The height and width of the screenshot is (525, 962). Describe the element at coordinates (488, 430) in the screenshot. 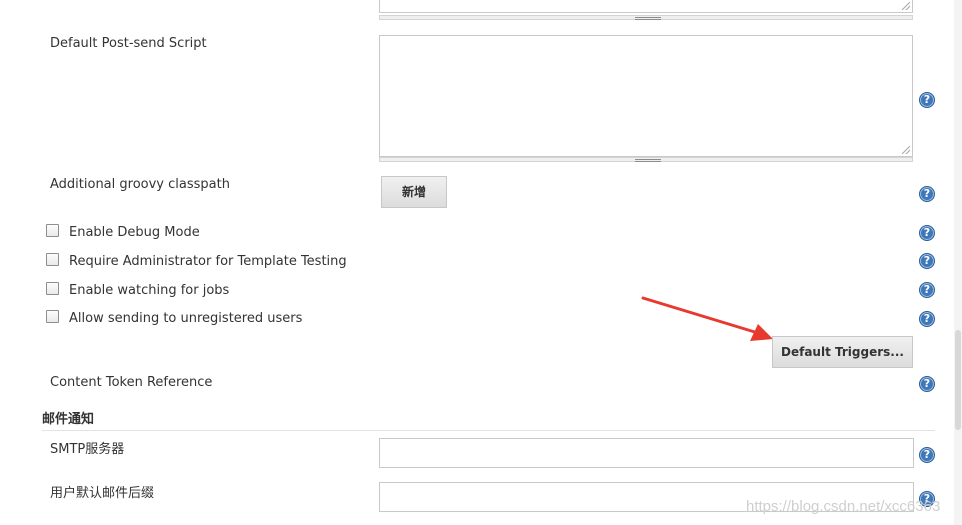

I see `section-divider` at that location.